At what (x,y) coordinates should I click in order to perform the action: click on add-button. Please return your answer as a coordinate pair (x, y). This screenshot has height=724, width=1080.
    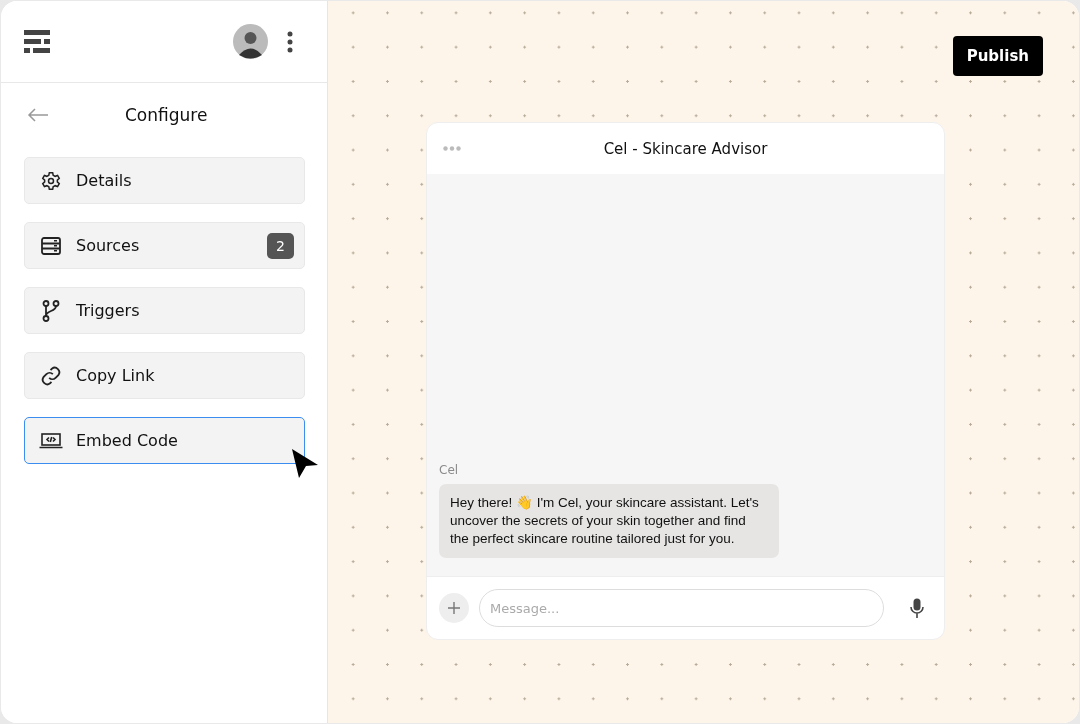
    Looking at the image, I should click on (454, 608).